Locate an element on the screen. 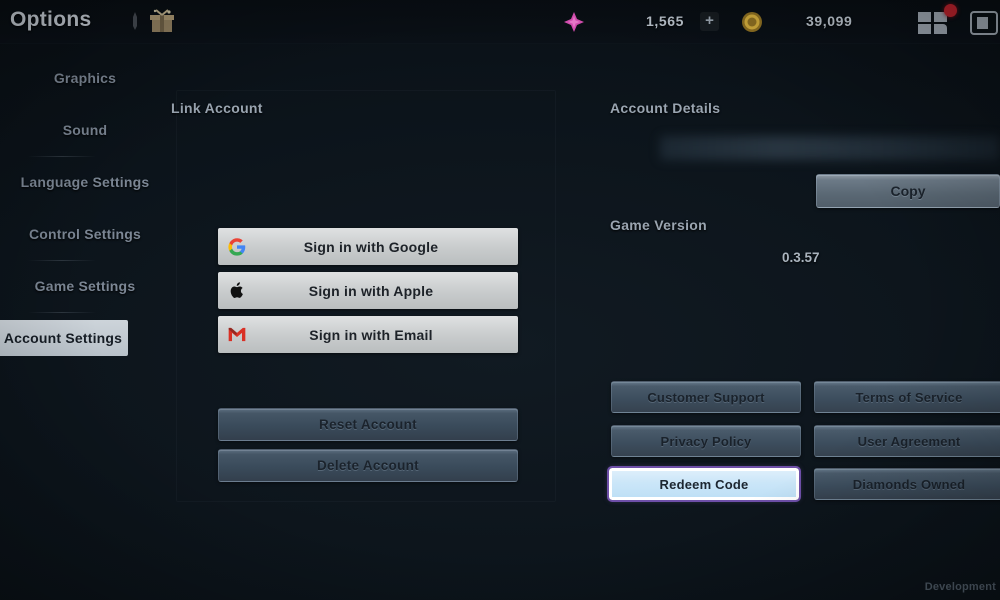 This screenshot has width=1000, height=600. sidebar-item-label: Graphics is located at coordinates (85, 78).